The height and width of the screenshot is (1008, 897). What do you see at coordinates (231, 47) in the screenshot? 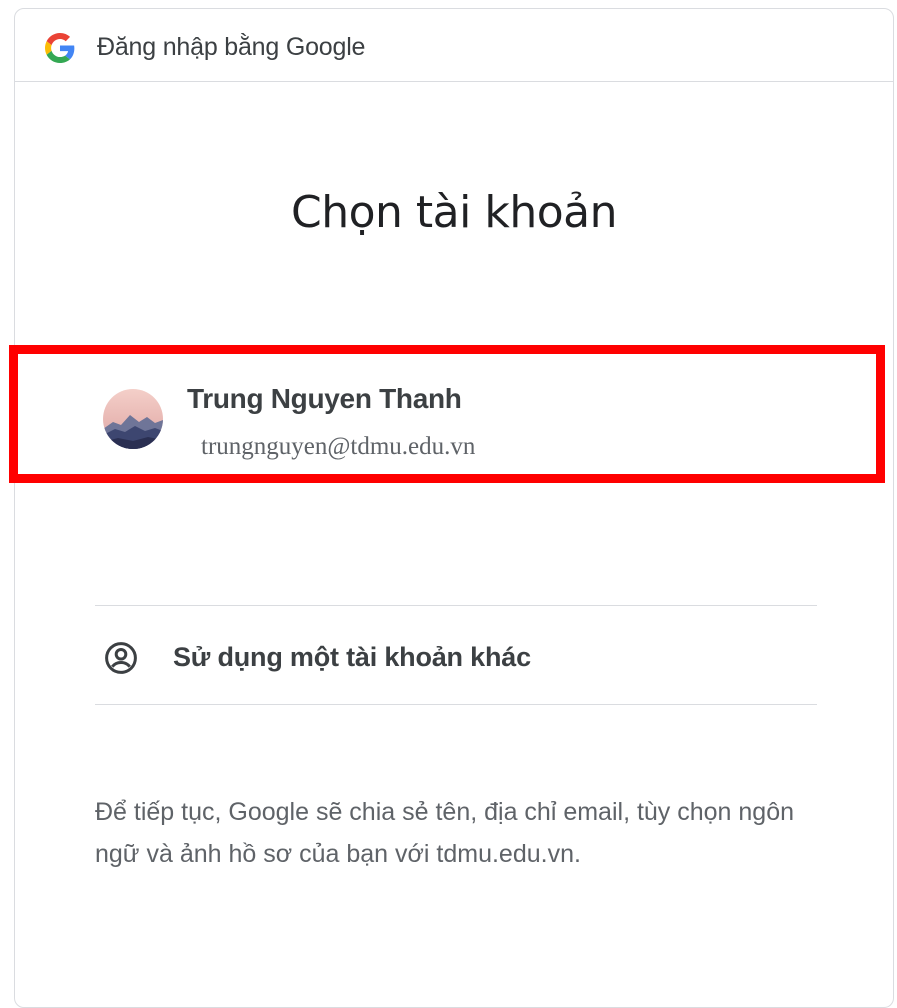
I see `header-title: Đăng nhập bằng Google` at bounding box center [231, 47].